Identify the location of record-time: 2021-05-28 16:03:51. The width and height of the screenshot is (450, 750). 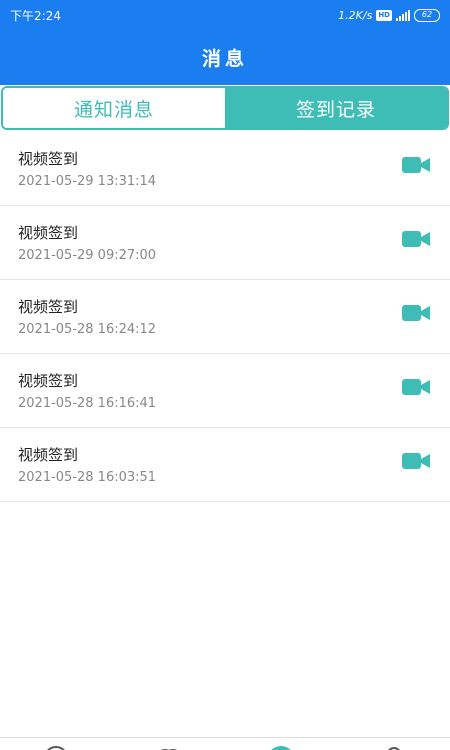
(87, 477).